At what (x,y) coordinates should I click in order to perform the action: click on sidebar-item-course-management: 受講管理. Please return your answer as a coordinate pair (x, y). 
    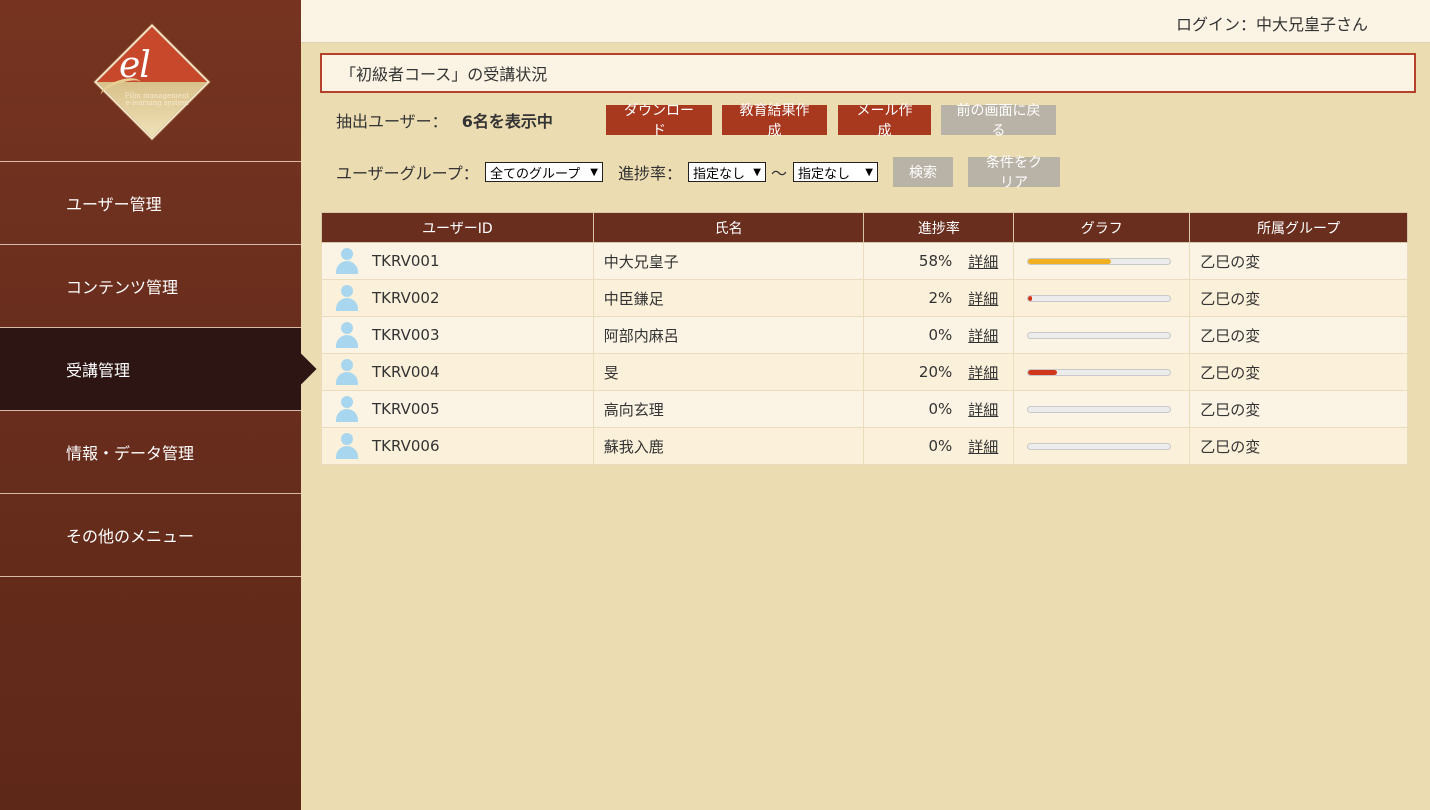
    Looking at the image, I should click on (150, 369).